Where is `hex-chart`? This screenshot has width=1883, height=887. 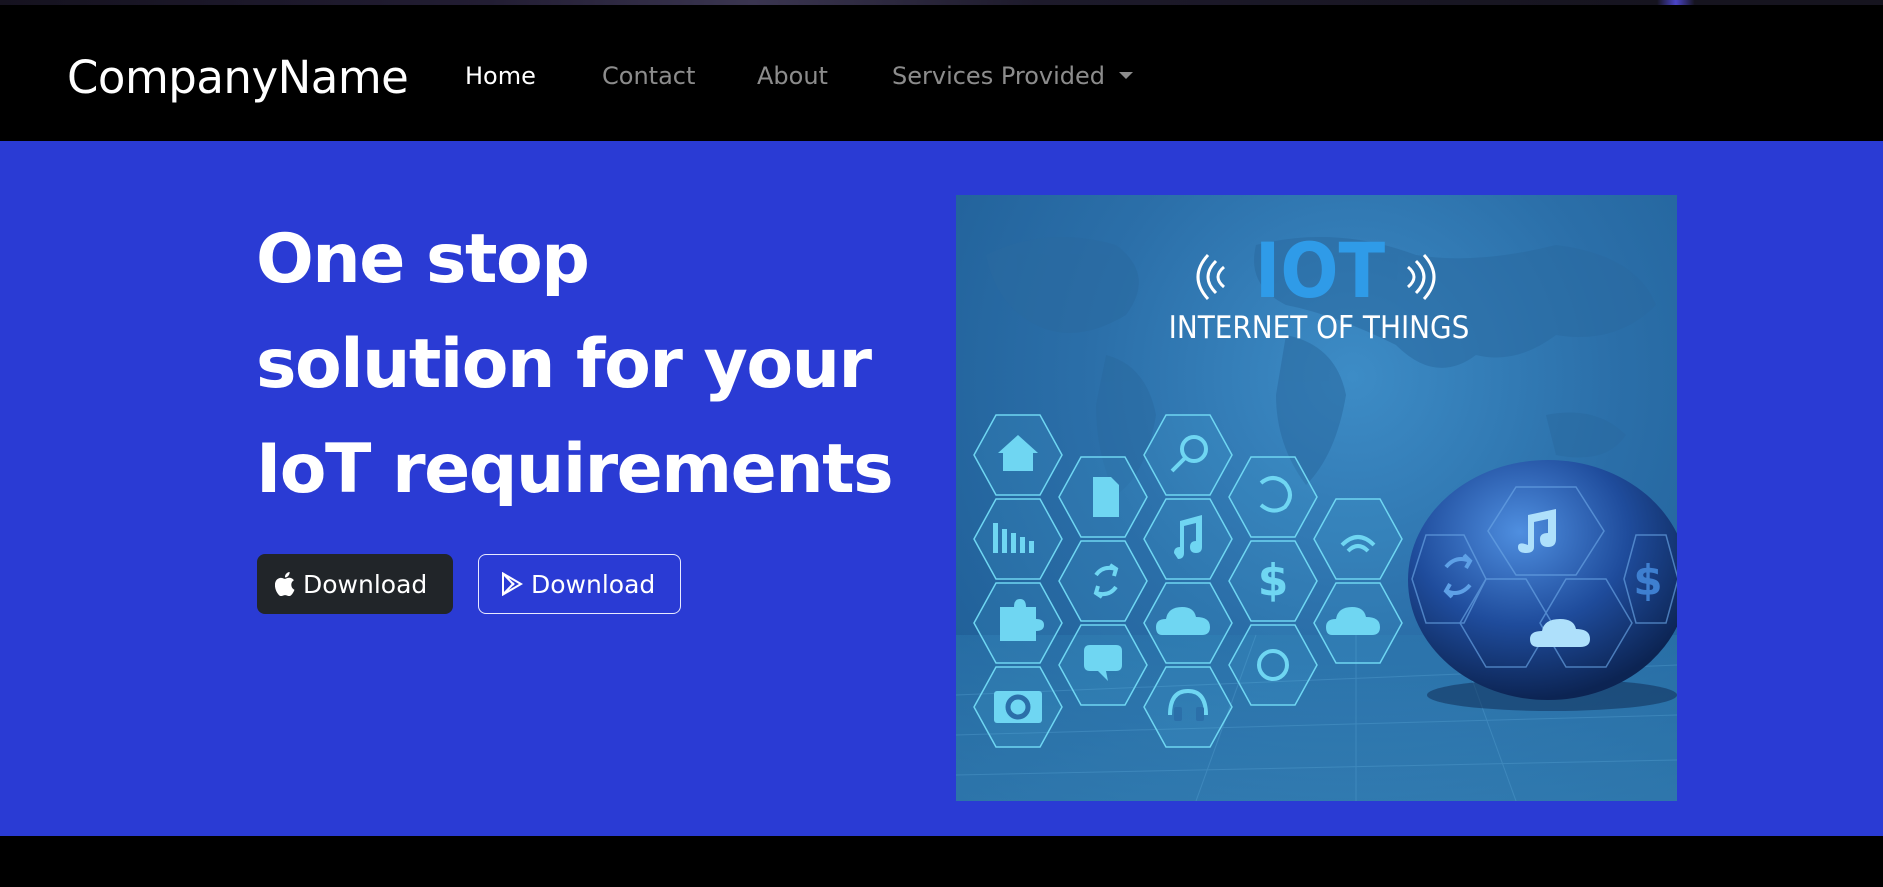 hex-chart is located at coordinates (1018, 539).